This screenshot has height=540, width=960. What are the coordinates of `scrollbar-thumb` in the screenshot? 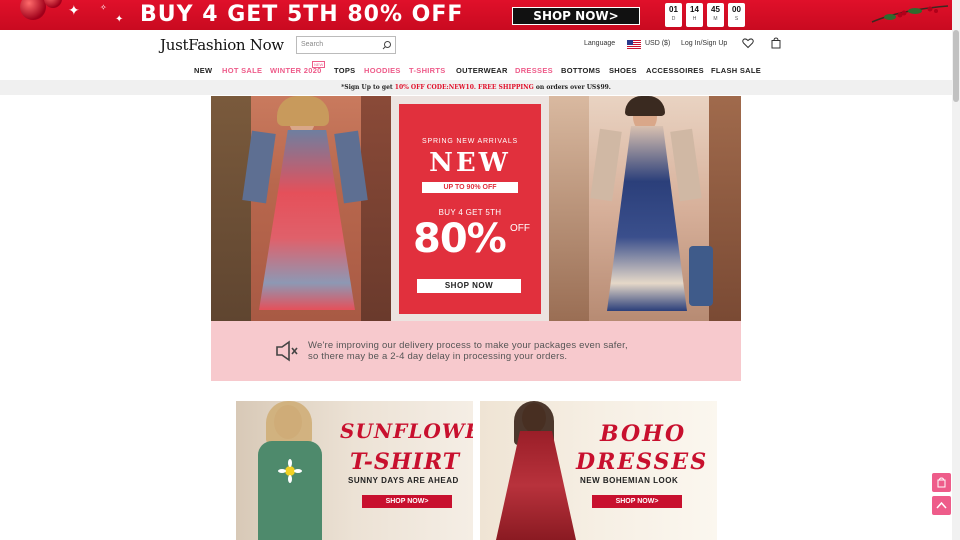 It's located at (956, 66).